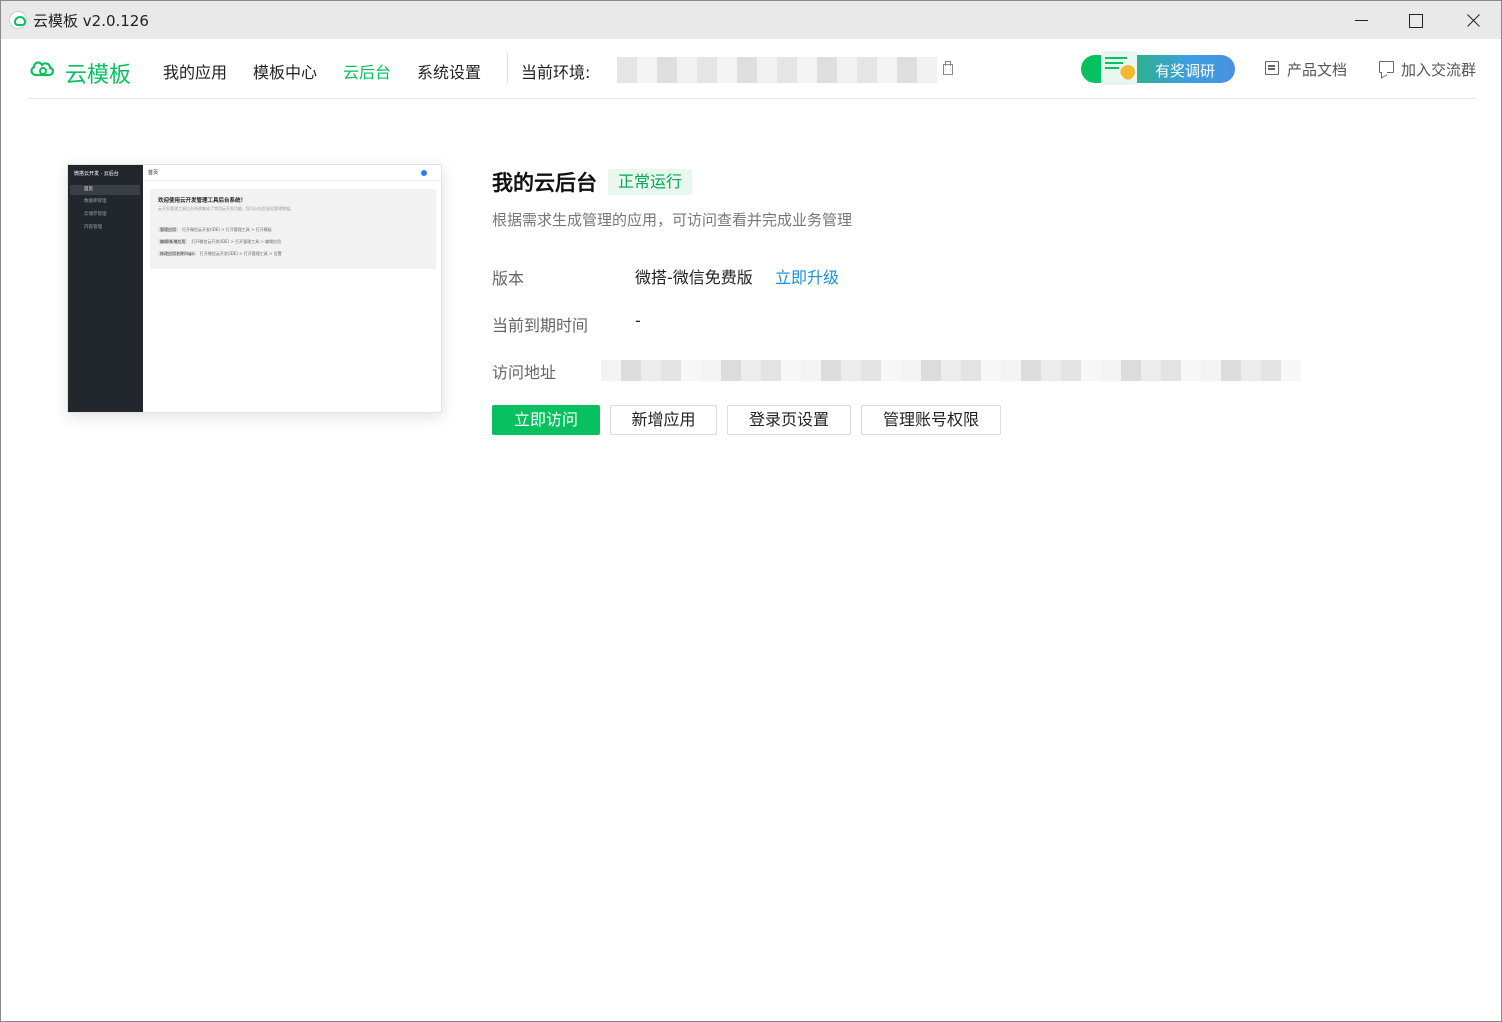 The height and width of the screenshot is (1022, 1502). I want to click on preview-welcome-title: 欢迎使用云开发管理工具后台系统！, so click(202, 201).